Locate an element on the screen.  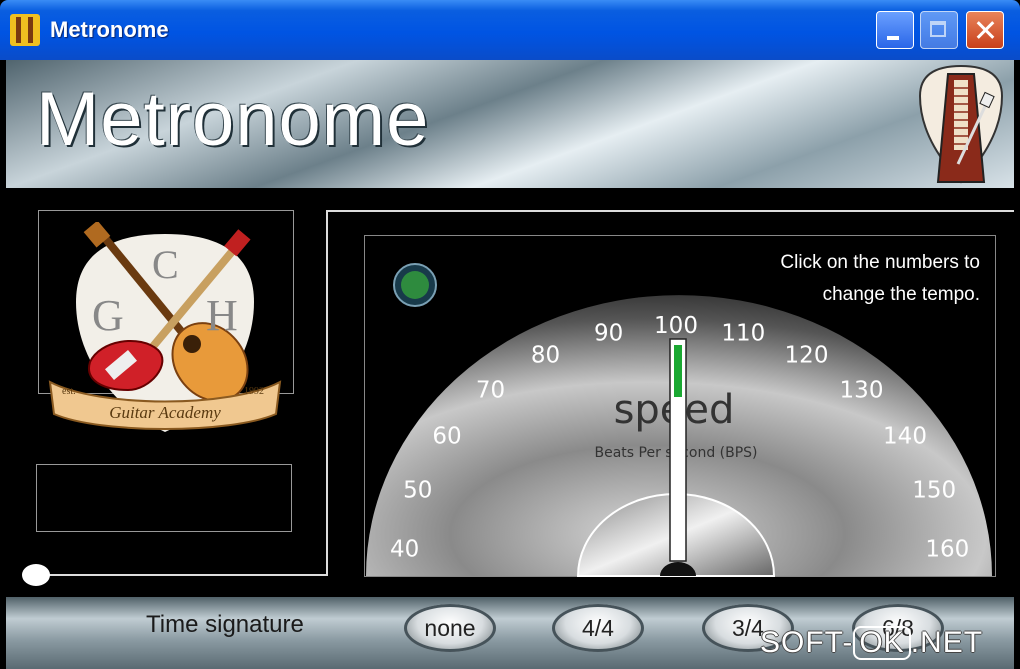
maximize-button is located at coordinates (939, 30).